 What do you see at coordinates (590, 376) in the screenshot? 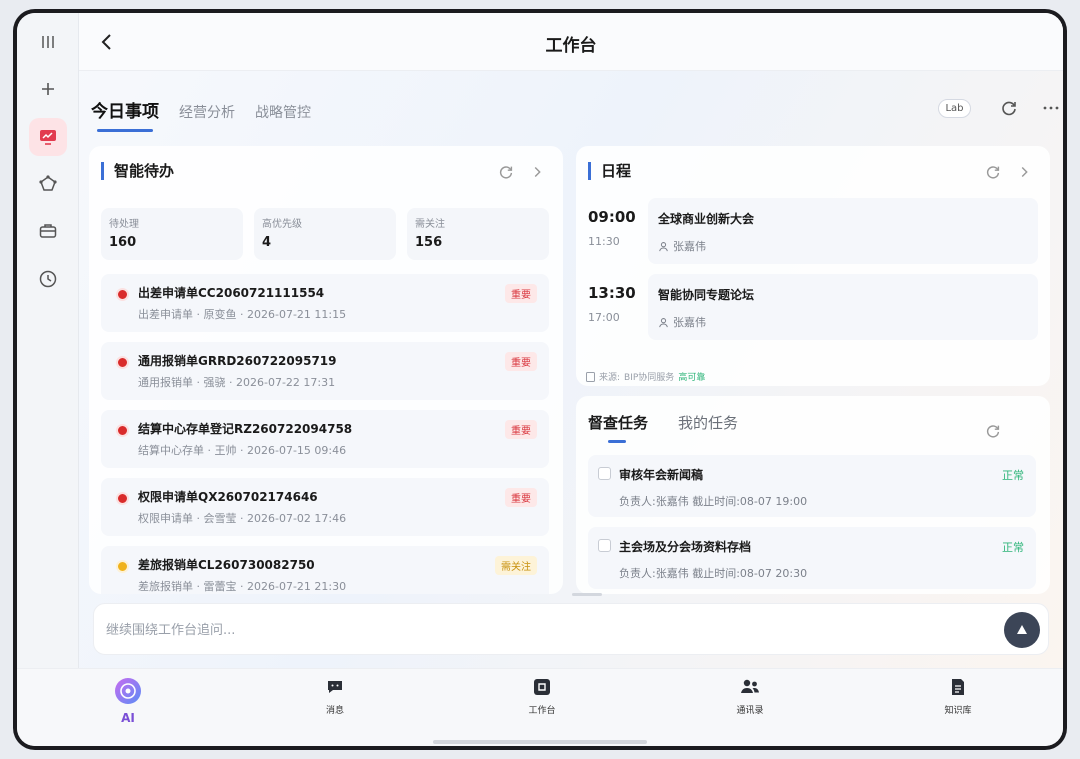
I see `document-icon` at bounding box center [590, 376].